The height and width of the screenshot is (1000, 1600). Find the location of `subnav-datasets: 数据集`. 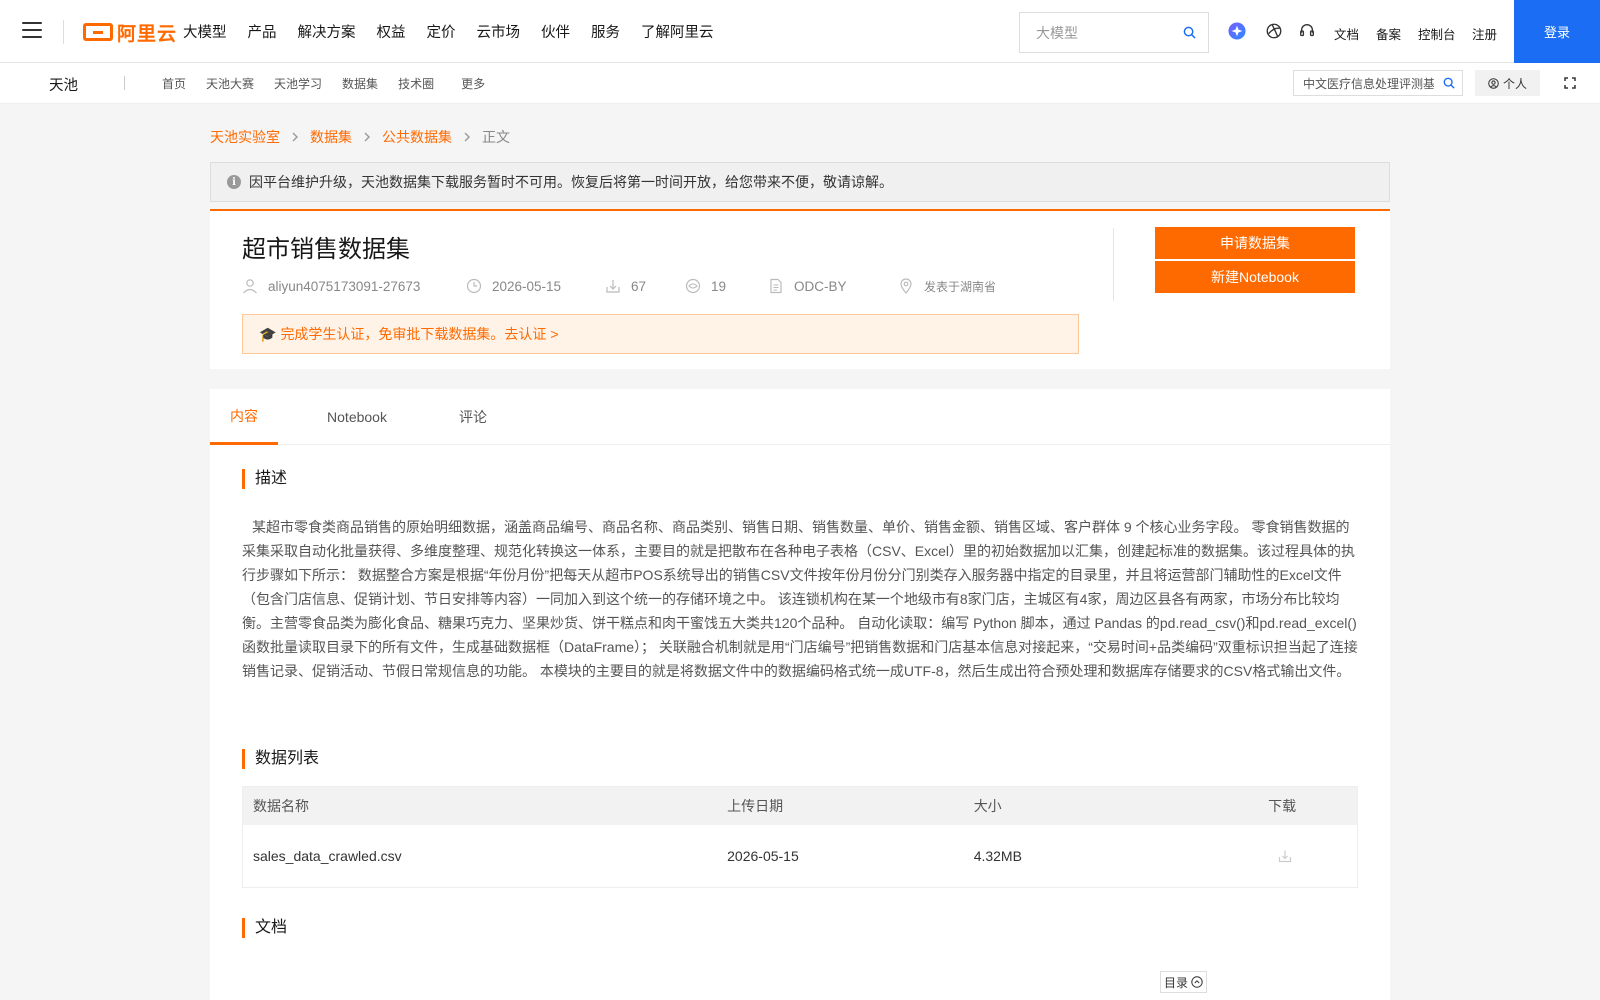

subnav-datasets: 数据集 is located at coordinates (360, 83).